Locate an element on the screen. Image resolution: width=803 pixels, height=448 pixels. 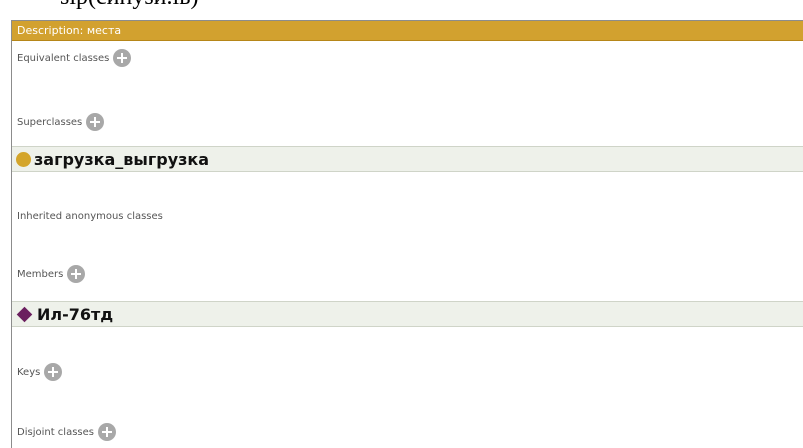
member-name: Ил-76тд is located at coordinates (75, 314).